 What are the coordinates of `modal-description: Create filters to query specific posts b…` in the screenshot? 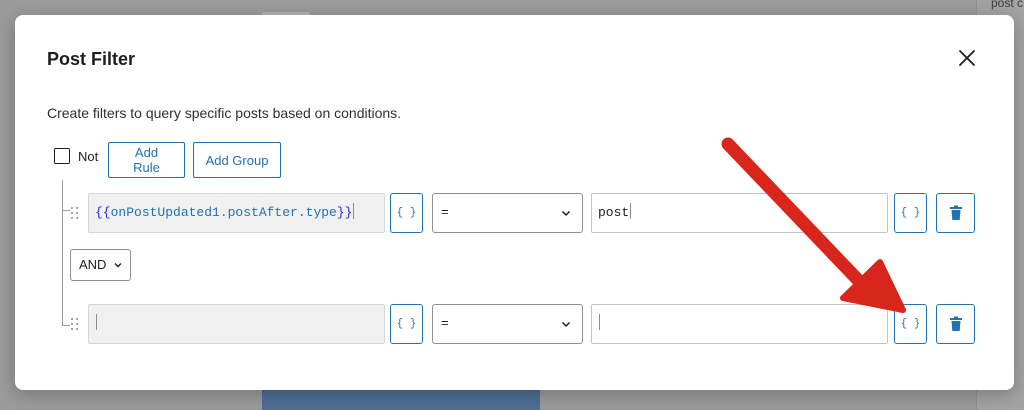 It's located at (224, 113).